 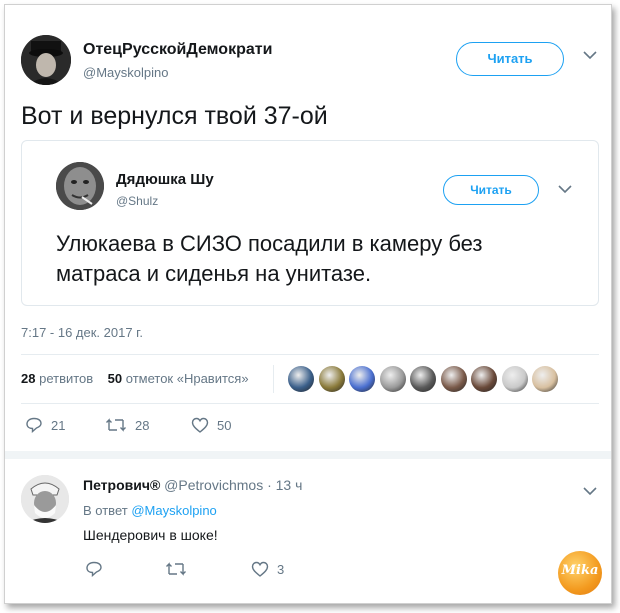 I want to click on in-reply-to: В ответ @Mayskolpino, so click(x=150, y=510).